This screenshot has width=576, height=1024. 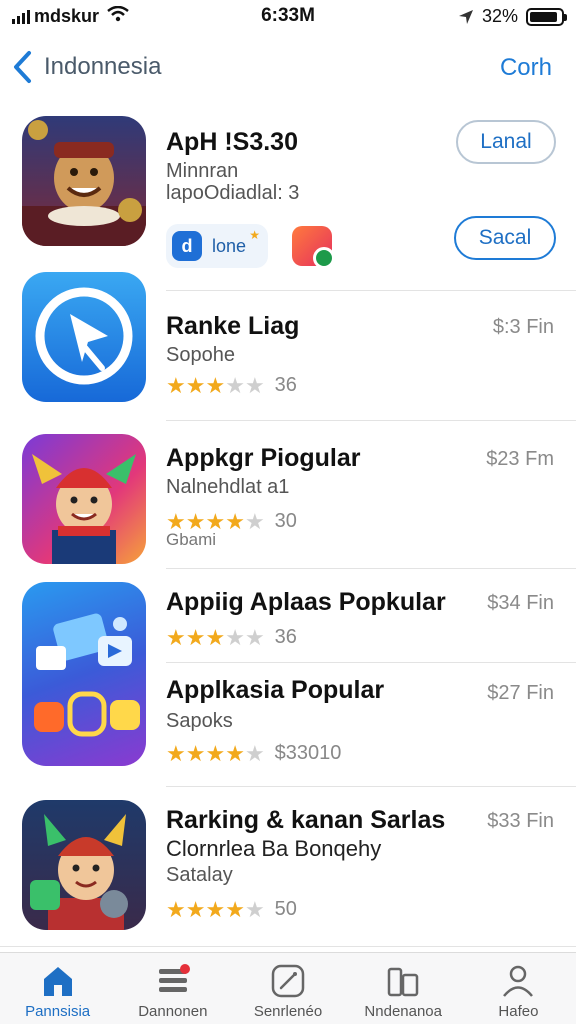 I want to click on rating-count: 30, so click(x=285, y=521).